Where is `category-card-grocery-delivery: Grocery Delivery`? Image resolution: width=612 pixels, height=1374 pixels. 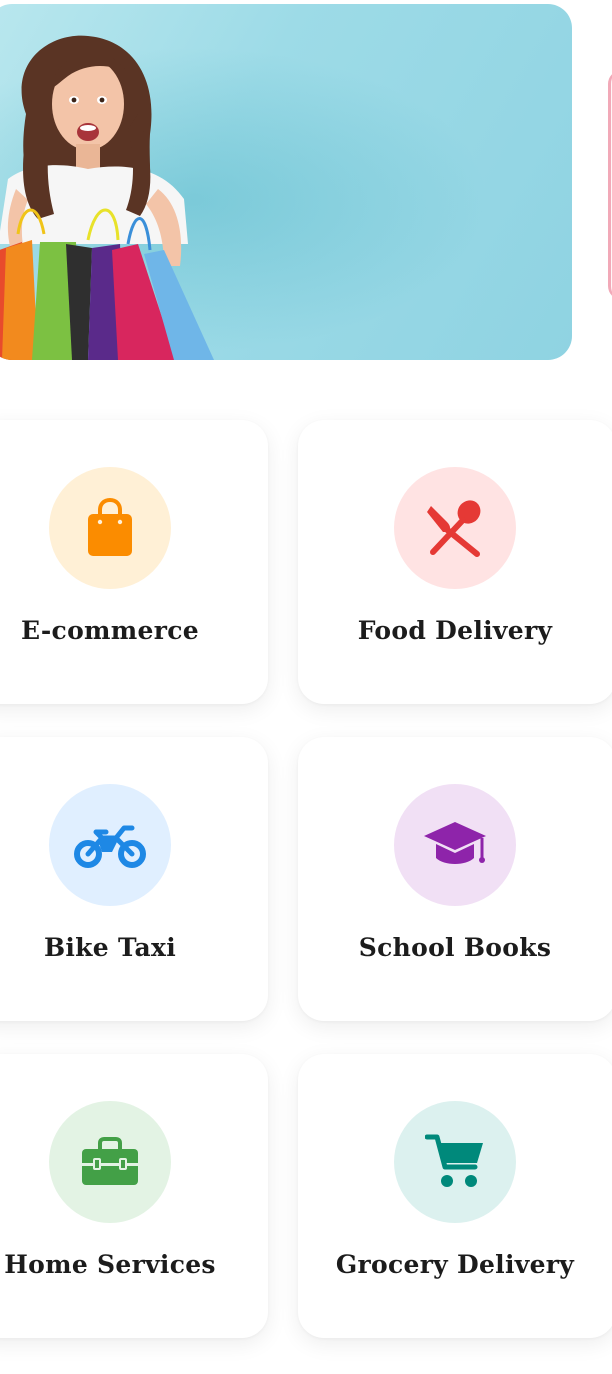
category-card-grocery-delivery: Grocery Delivery is located at coordinates (455, 1196).